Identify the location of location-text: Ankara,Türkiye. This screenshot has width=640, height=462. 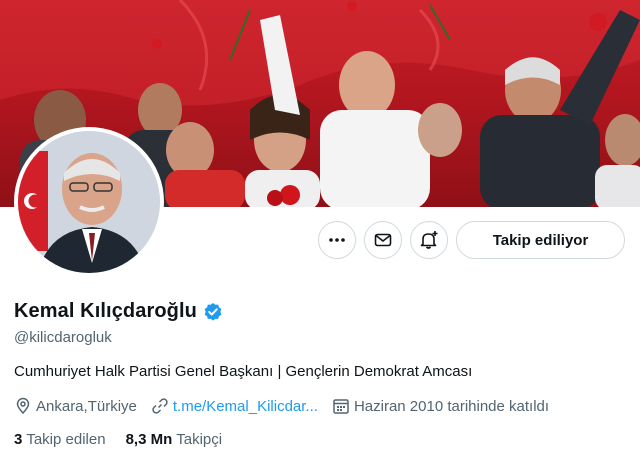
(86, 406).